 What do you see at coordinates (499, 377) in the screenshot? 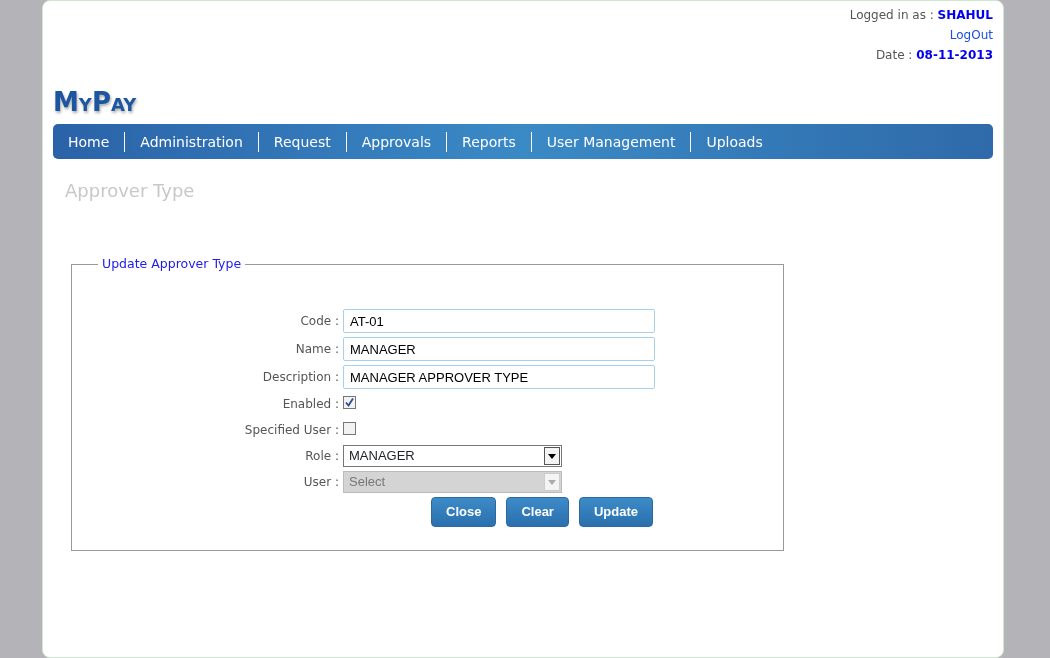
I see `text-field: MANAGER APPROVER TYPE` at bounding box center [499, 377].